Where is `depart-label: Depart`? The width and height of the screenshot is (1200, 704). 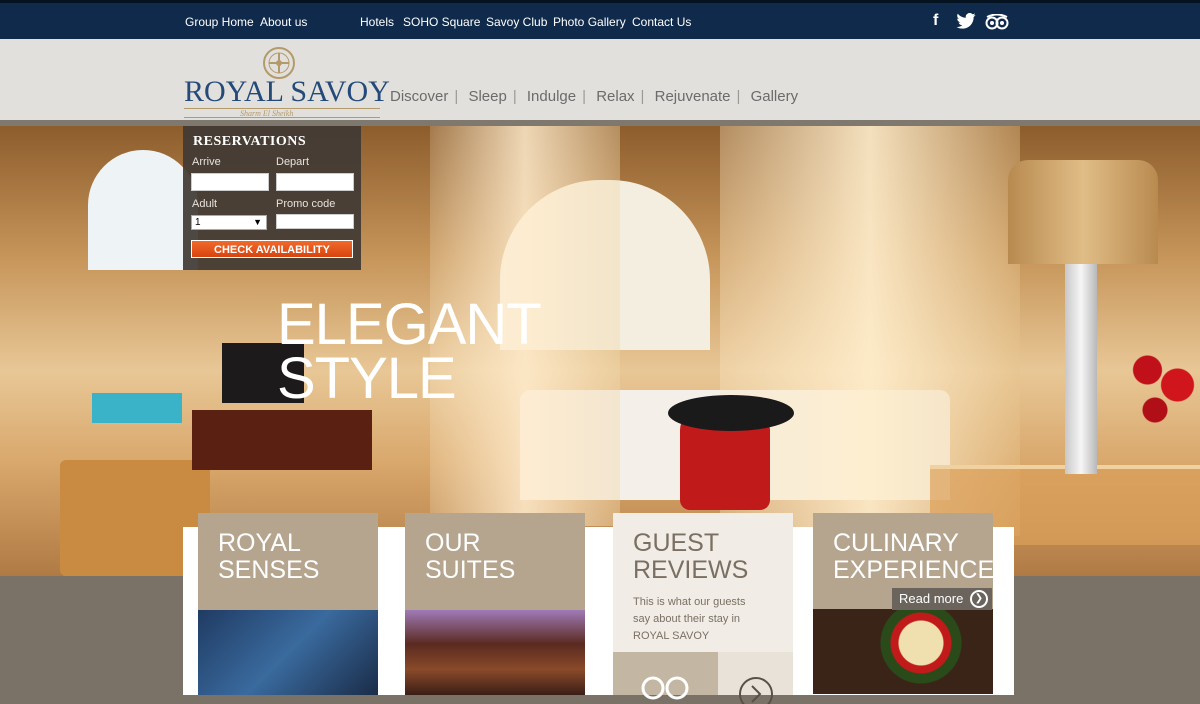
depart-label: Depart is located at coordinates (293, 162).